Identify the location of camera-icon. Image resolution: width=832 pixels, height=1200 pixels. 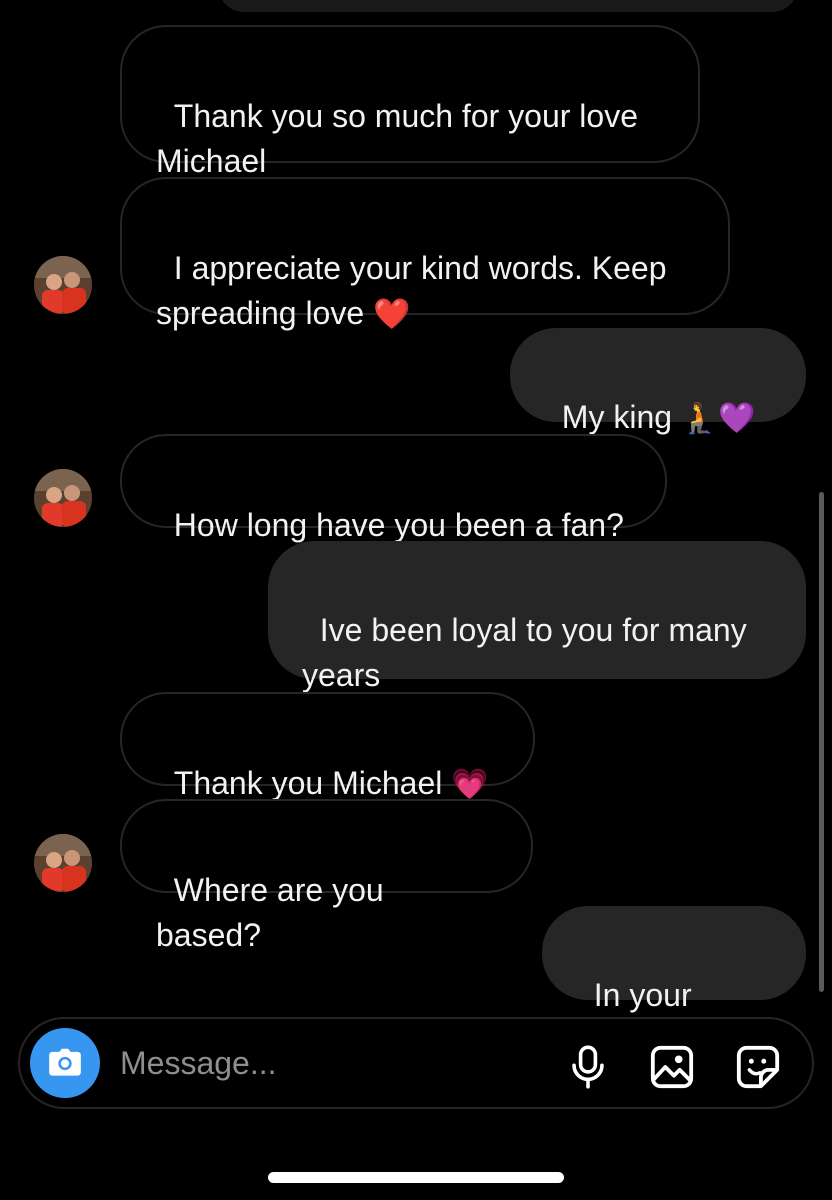
(65, 1062).